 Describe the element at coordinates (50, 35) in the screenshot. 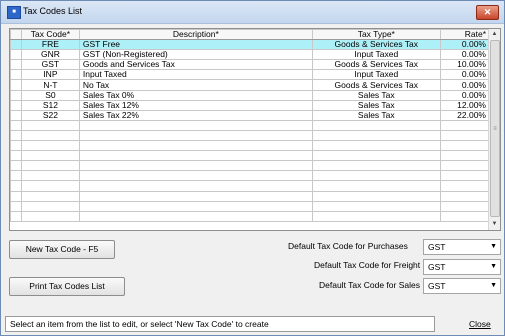

I see `column-header-tax-code: Tax Code*` at that location.